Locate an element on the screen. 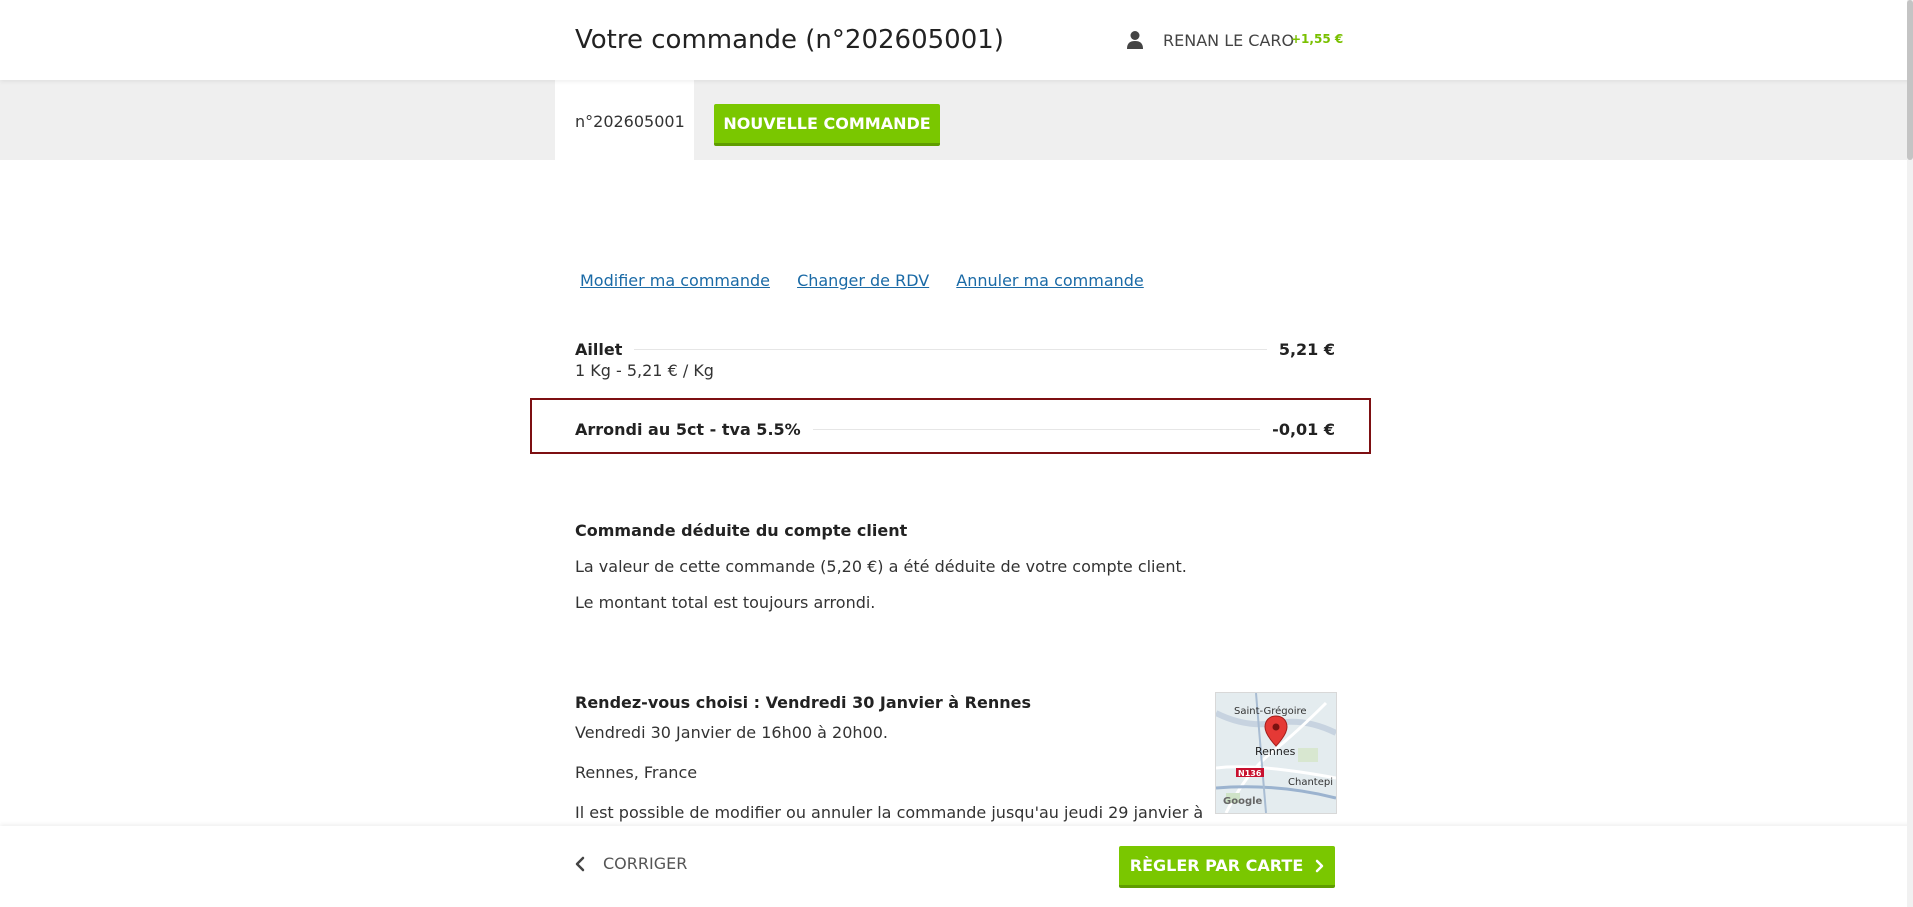  correct-button: CORRIGER is located at coordinates (631, 863).